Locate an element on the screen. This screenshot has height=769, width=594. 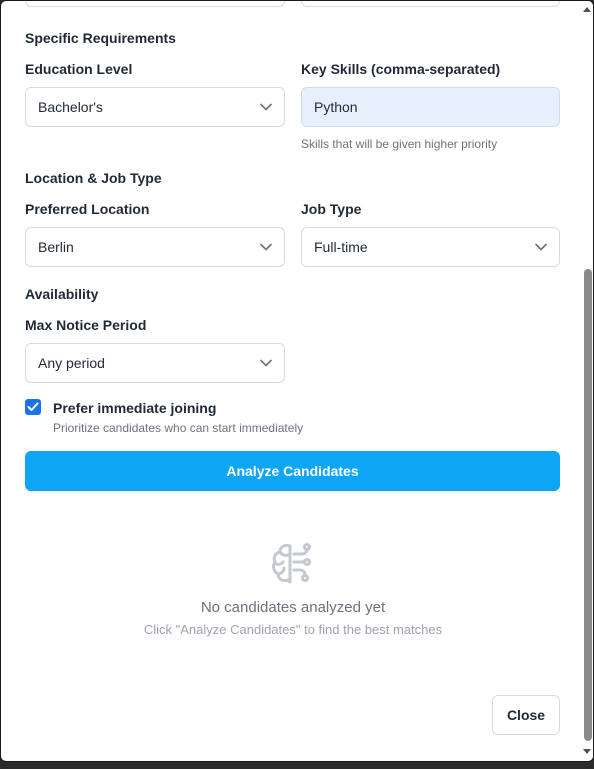
preferred-location-label: Preferred Location is located at coordinates (87, 209).